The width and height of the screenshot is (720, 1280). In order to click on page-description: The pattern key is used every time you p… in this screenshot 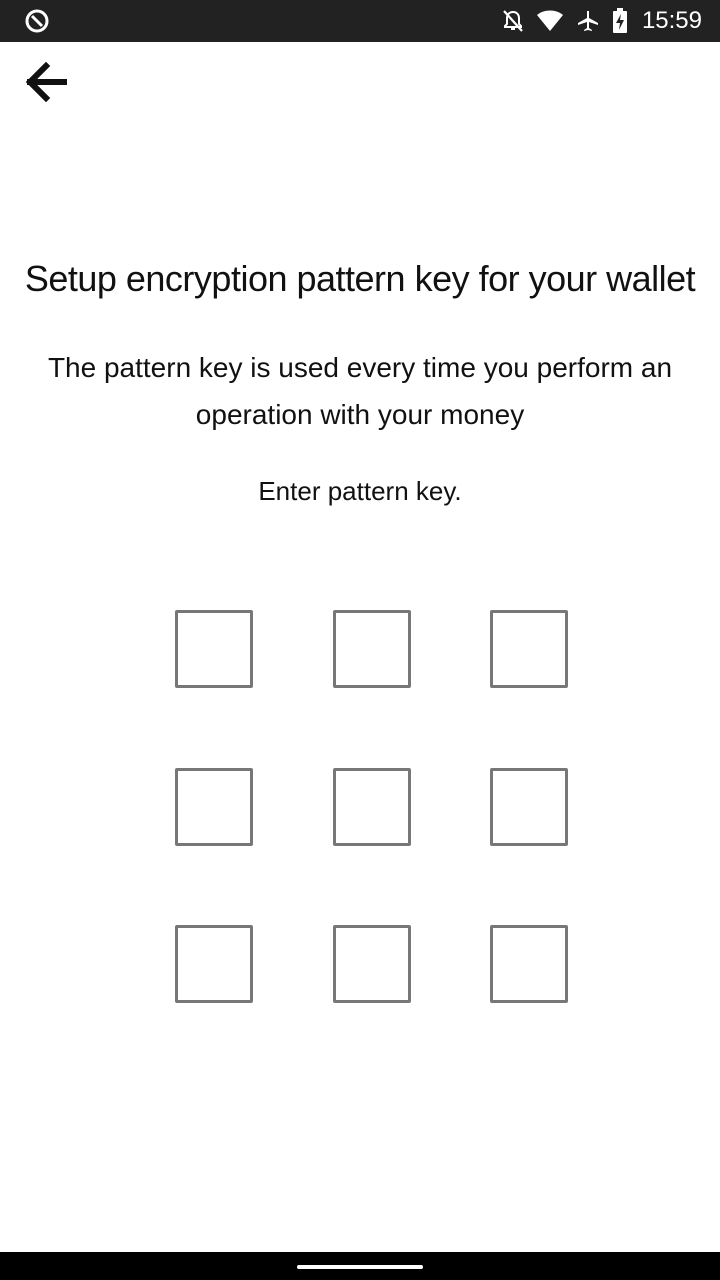, I will do `click(360, 391)`.